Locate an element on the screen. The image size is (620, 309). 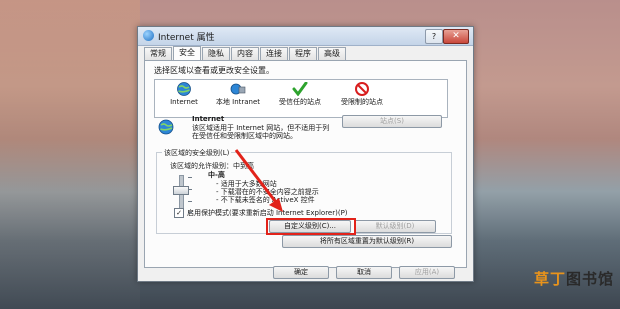
watermark-text-orange: 草丁 is located at coordinates (549, 279).